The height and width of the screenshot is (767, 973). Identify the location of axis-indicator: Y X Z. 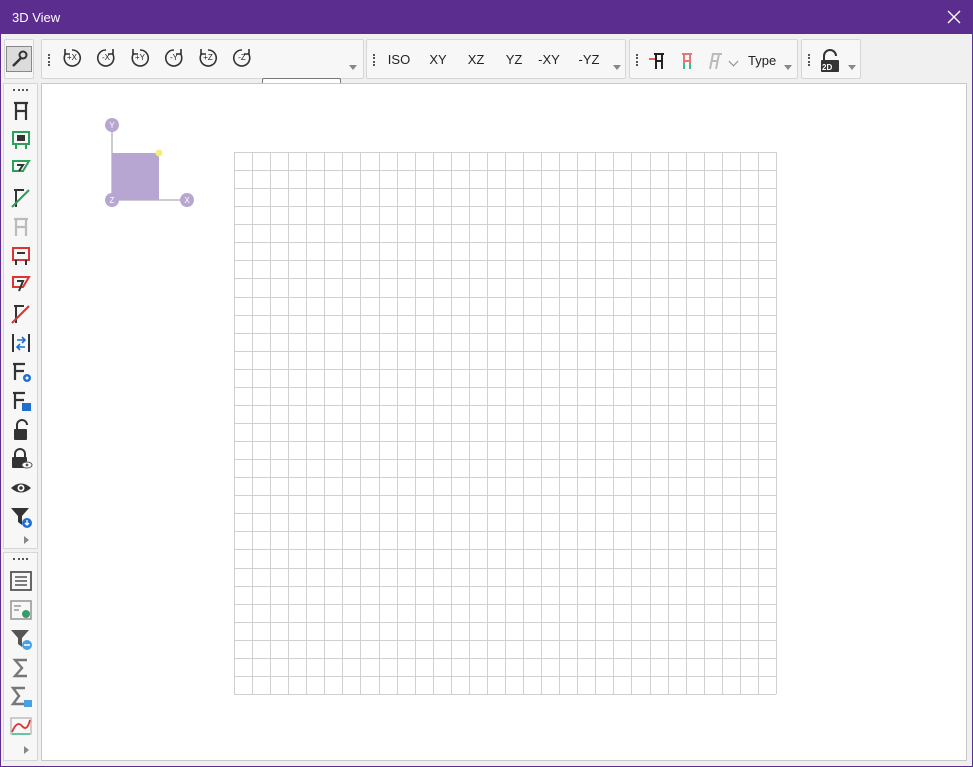
(150, 166).